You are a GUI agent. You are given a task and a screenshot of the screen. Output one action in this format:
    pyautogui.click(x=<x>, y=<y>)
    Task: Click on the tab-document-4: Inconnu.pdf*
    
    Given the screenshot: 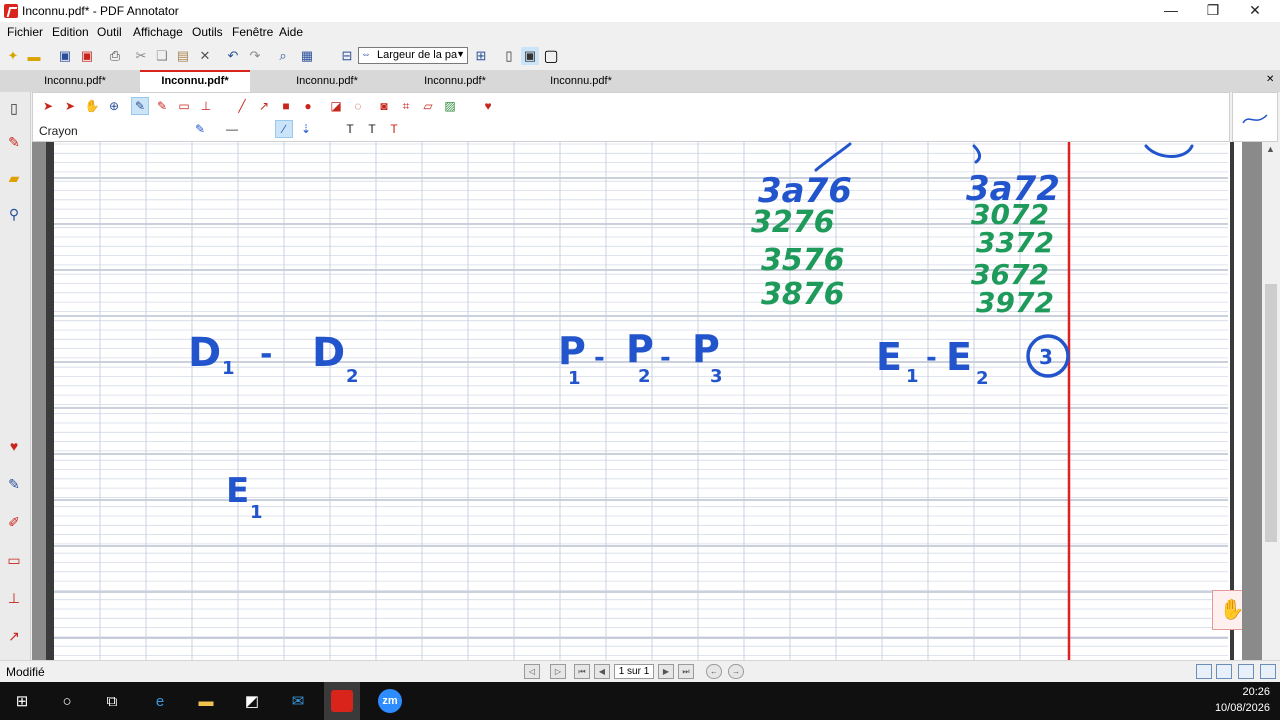 What is the action you would take?
    pyautogui.click(x=455, y=82)
    